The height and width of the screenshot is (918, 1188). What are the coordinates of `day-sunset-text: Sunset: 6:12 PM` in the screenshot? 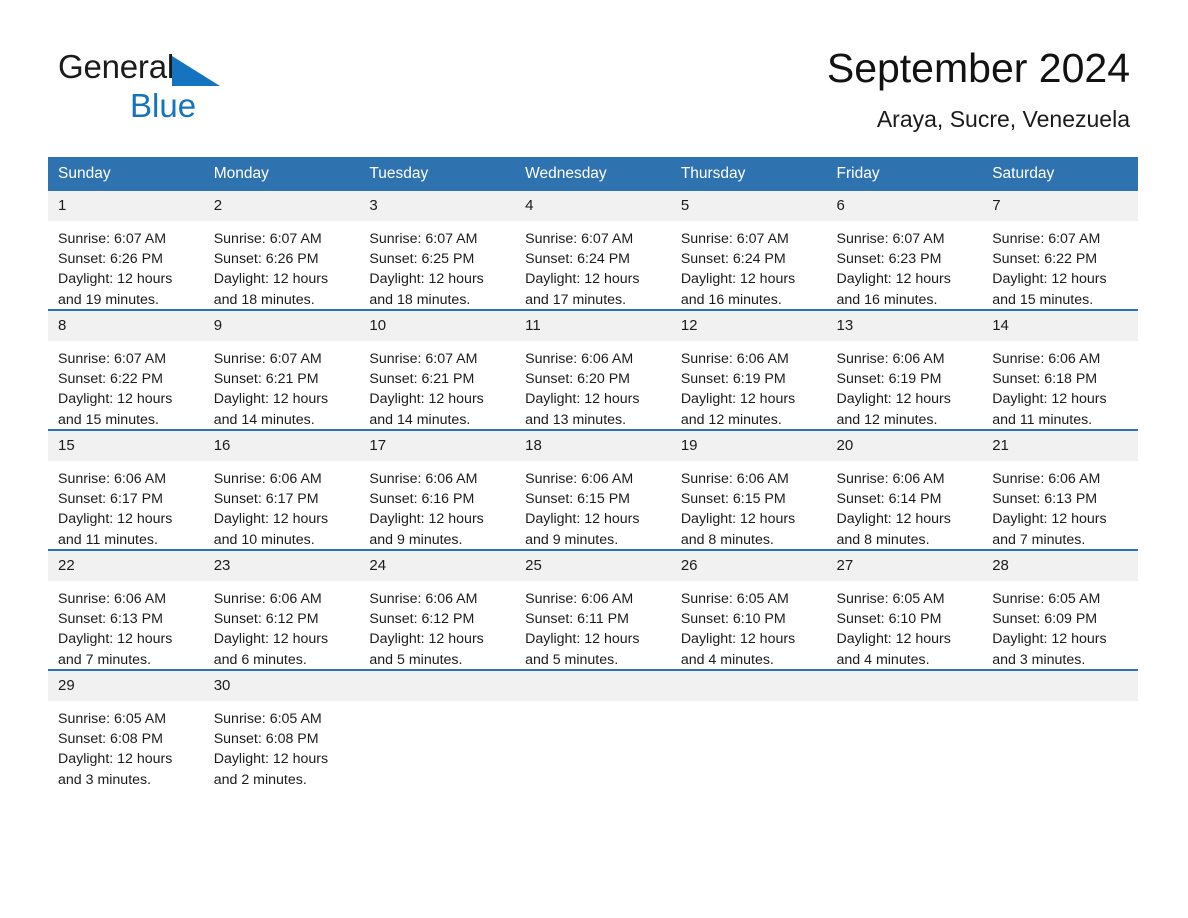 It's located at (422, 619).